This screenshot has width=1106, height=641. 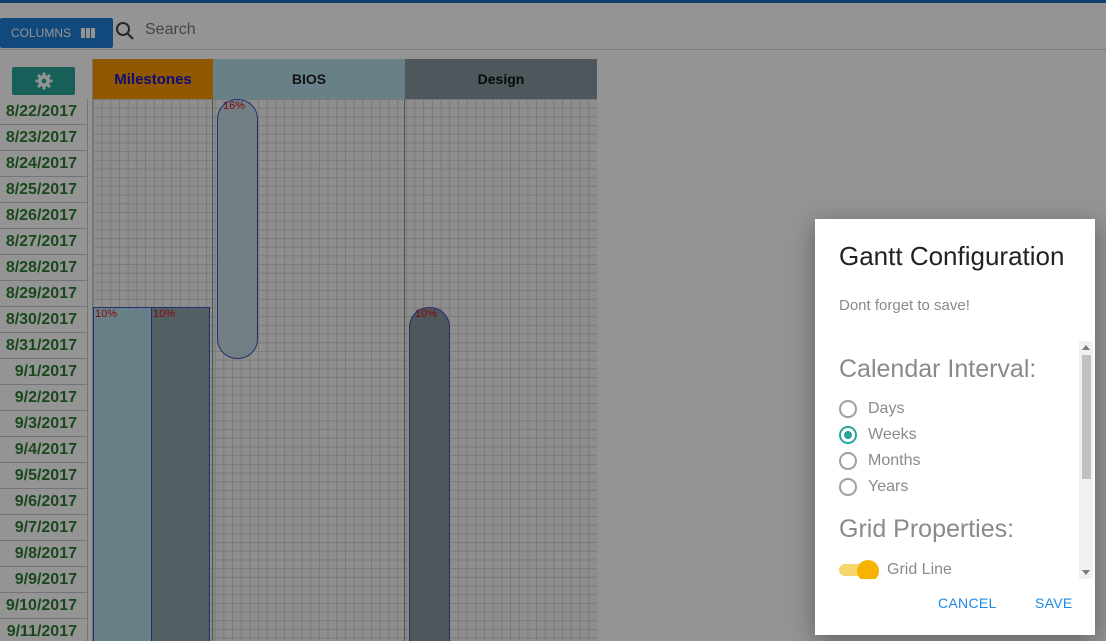 I want to click on grid-line-label: Grid Line, so click(x=919, y=569).